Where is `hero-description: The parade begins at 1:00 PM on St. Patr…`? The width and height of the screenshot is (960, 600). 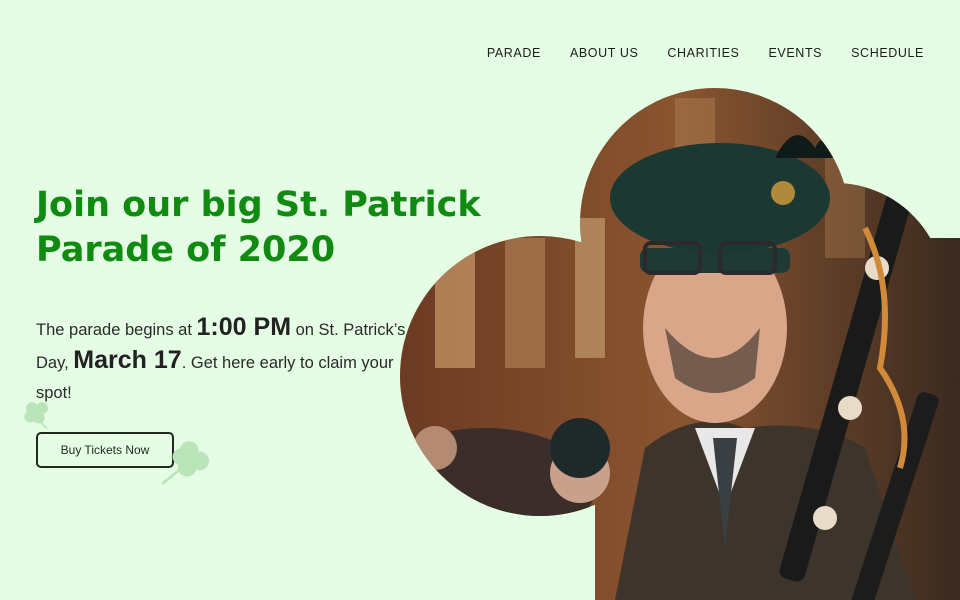
hero-description: The parade begins at 1:00 PM on St. Patr… is located at coordinates (226, 360).